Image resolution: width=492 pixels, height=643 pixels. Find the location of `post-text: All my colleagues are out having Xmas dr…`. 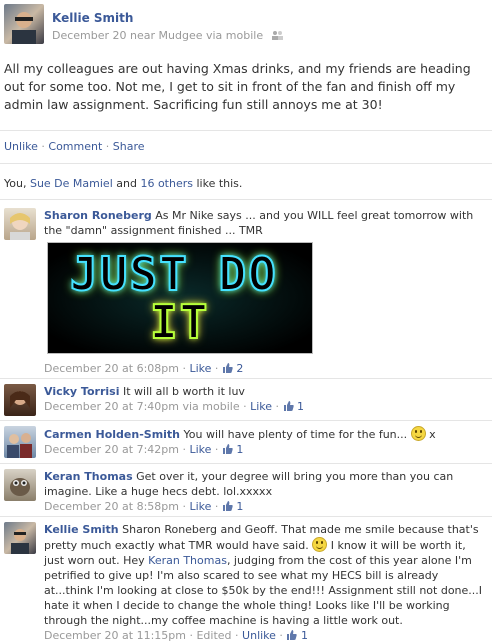

post-text: All my colleagues are out having Xmas dr… is located at coordinates (237, 86).